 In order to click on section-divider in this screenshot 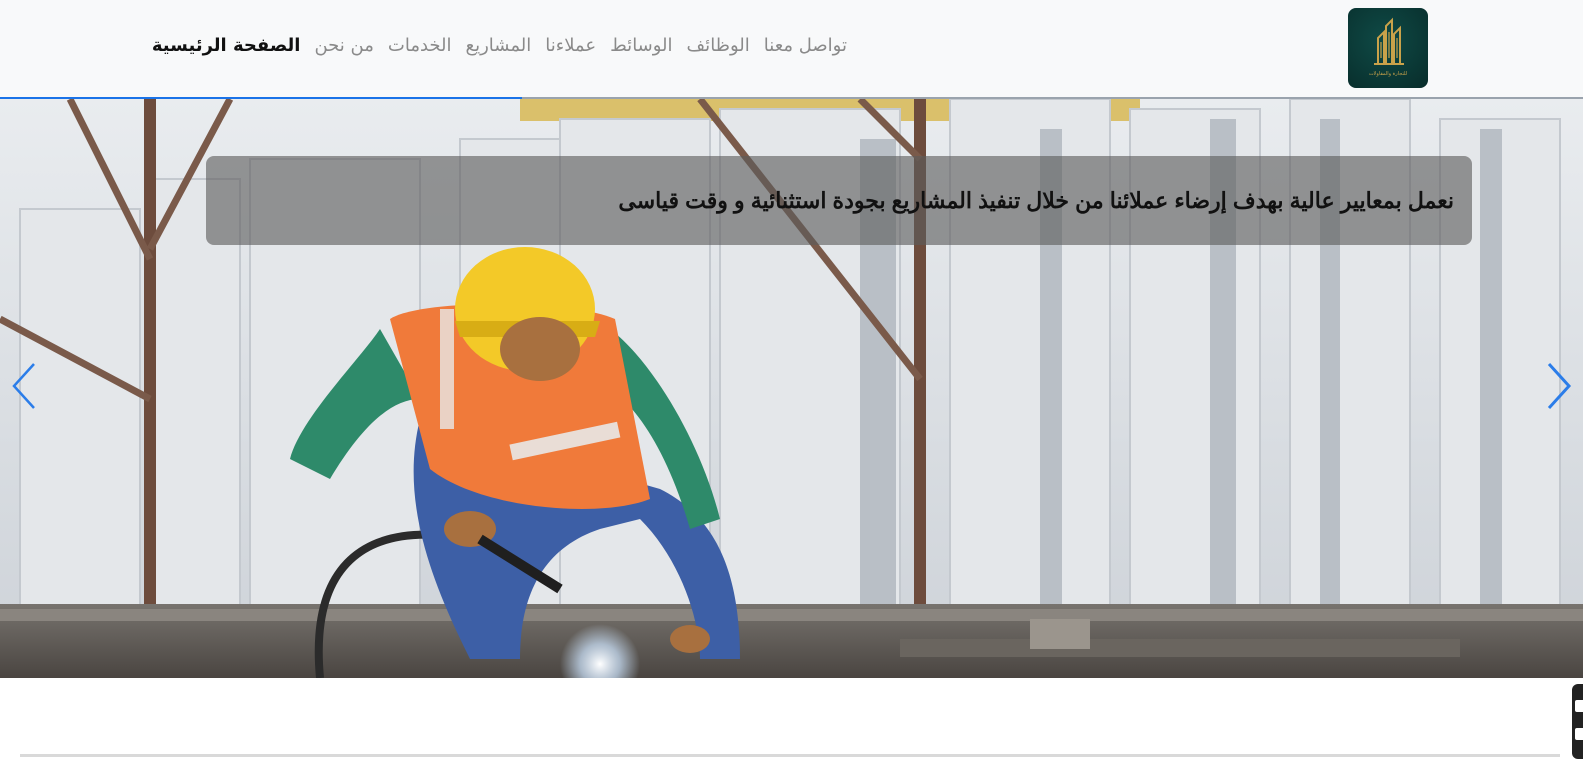, I will do `click(790, 755)`.